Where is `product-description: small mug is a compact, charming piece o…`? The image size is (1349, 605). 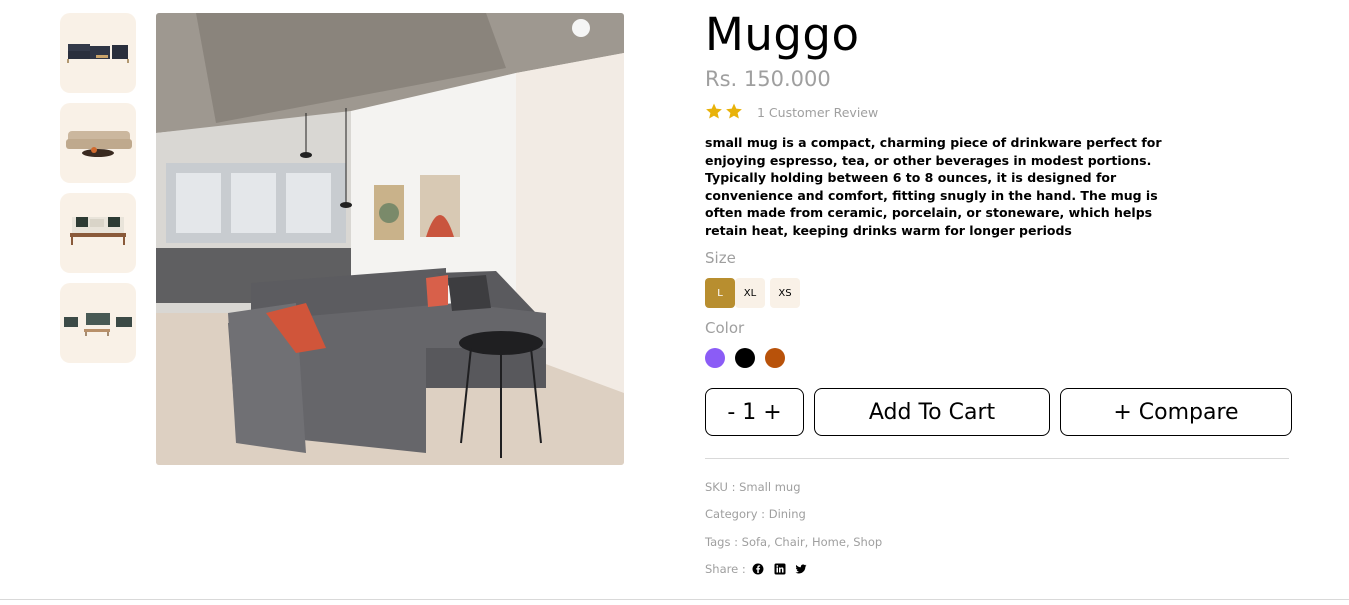 product-description: small mug is a compact, charming piece o… is located at coordinates (933, 186).